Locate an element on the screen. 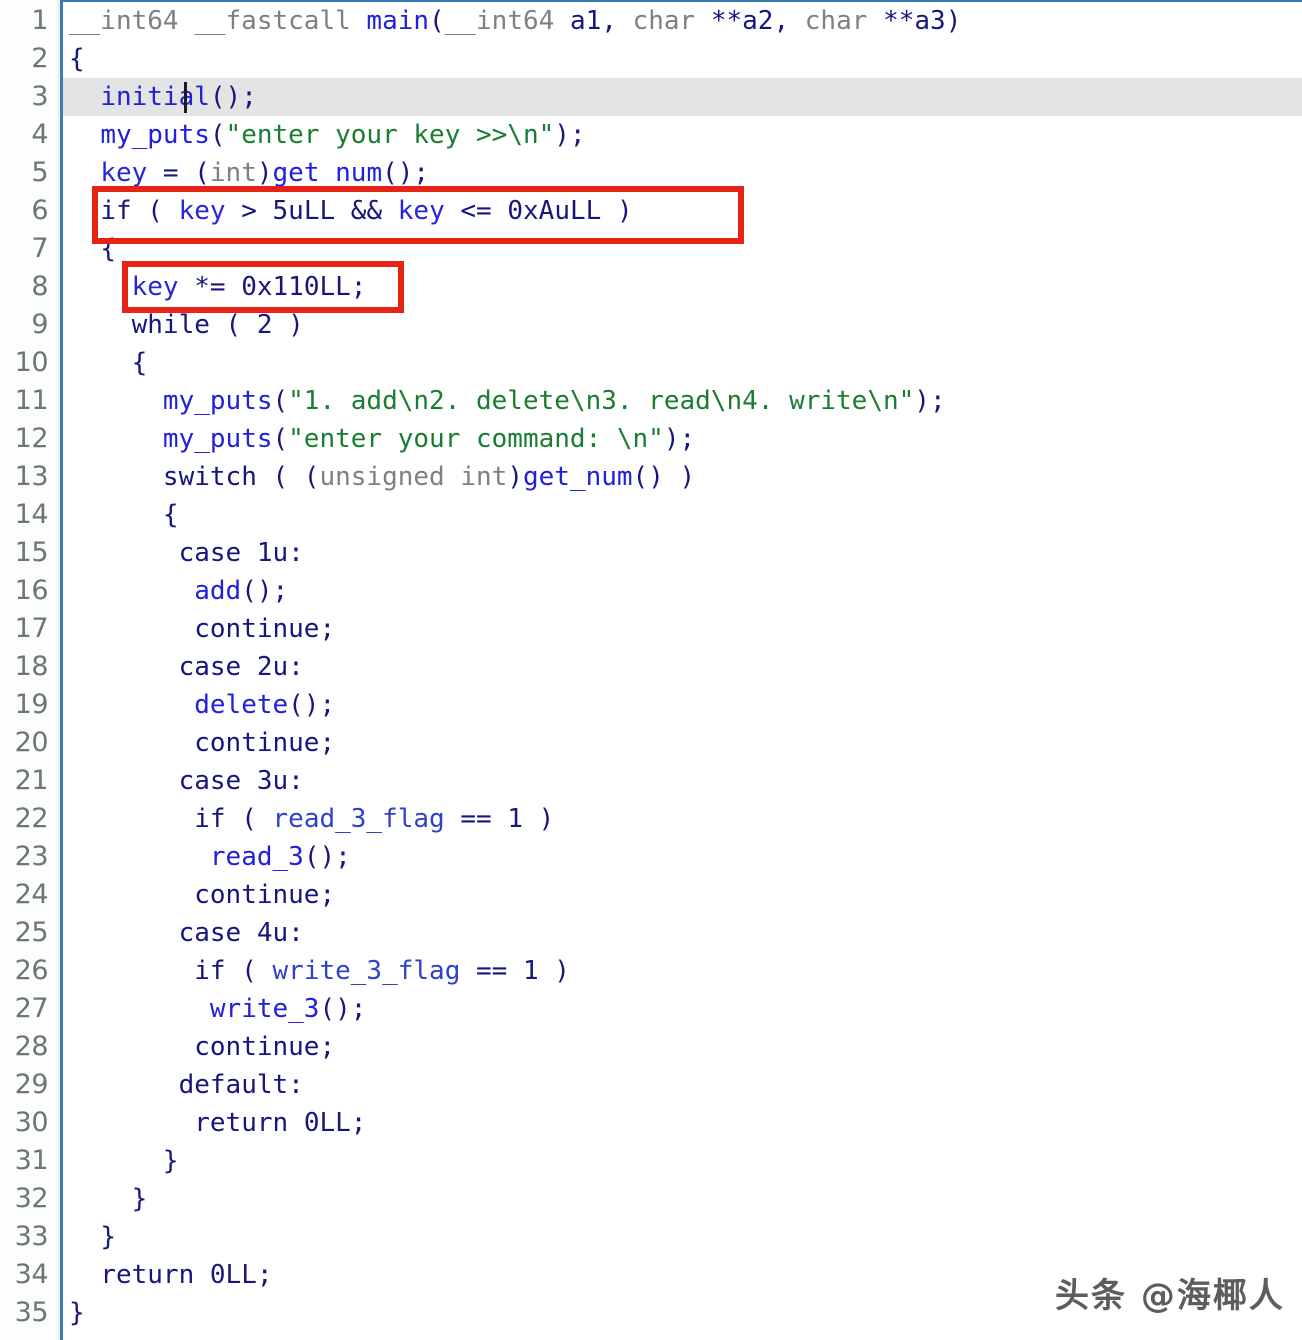  token-punct: == is located at coordinates (491, 971).